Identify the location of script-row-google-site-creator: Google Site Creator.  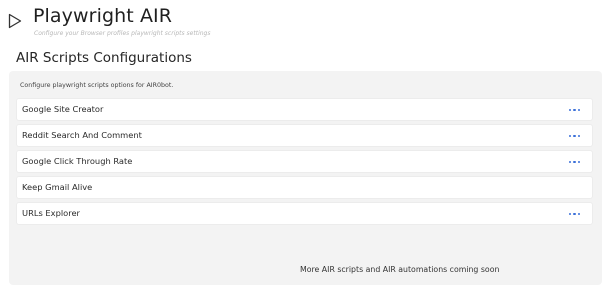
(304, 109).